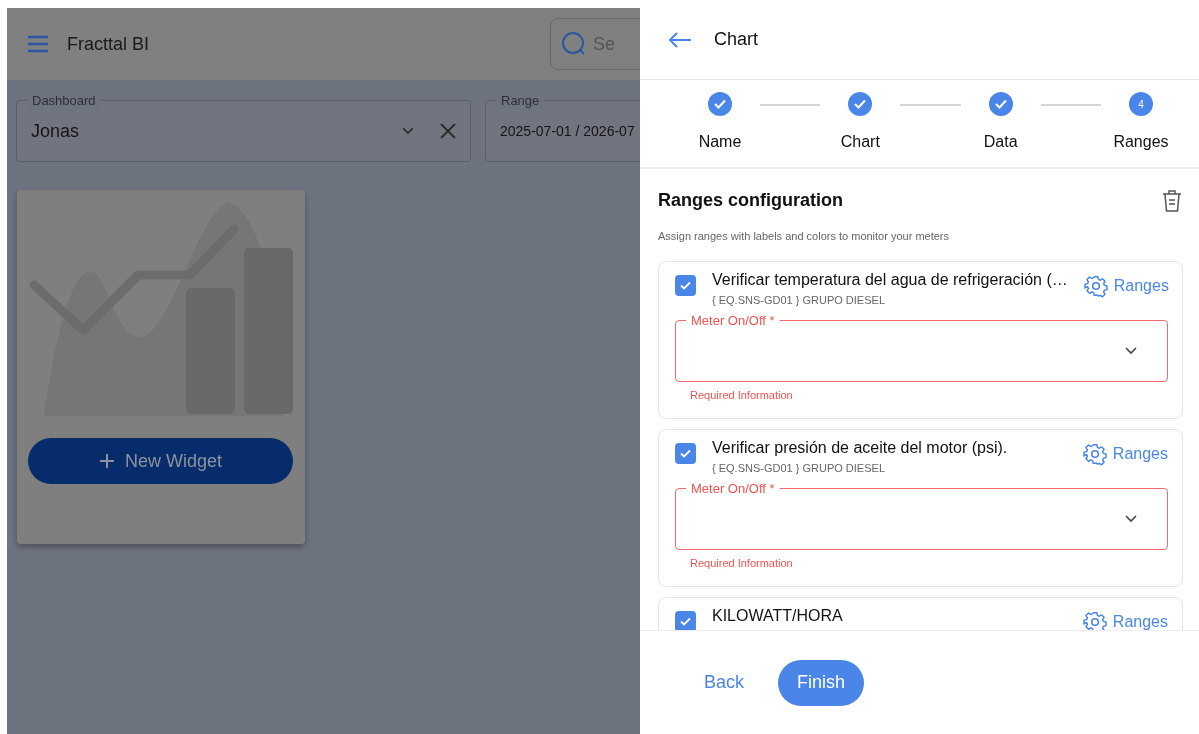  What do you see at coordinates (860, 447) in the screenshot?
I see `meter-title: Verificar presión de aceite del motor (psi).` at bounding box center [860, 447].